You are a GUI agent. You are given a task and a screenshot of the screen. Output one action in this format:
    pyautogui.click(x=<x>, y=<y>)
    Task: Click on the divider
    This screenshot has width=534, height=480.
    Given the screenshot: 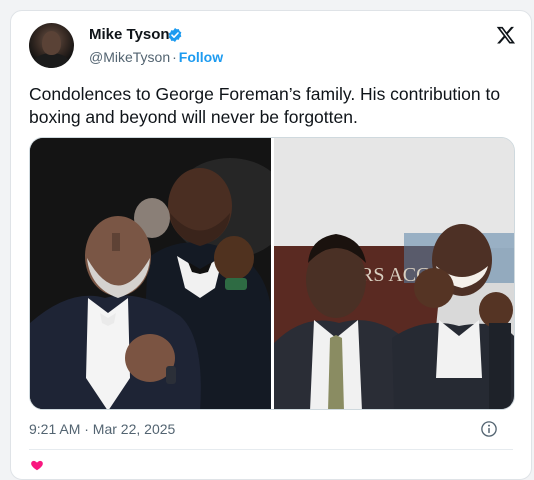 What is the action you would take?
    pyautogui.click(x=271, y=449)
    